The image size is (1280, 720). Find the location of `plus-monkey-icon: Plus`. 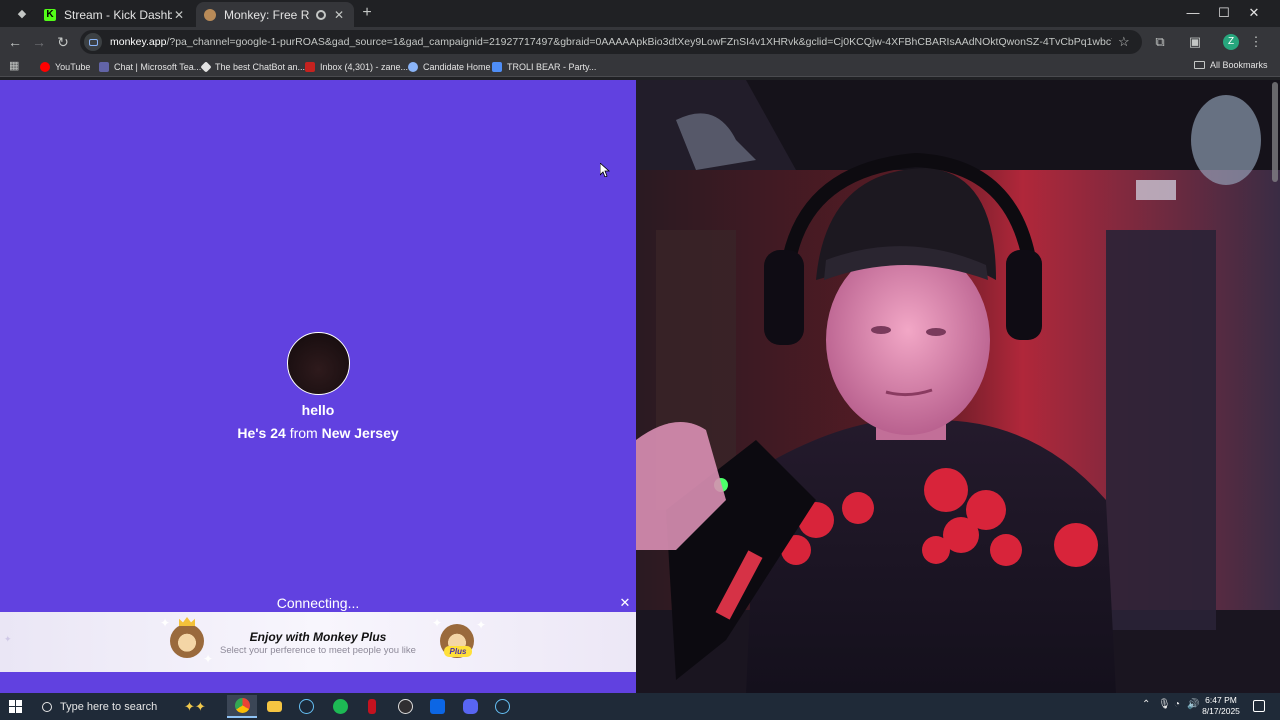

plus-monkey-icon: Plus is located at coordinates (457, 641).